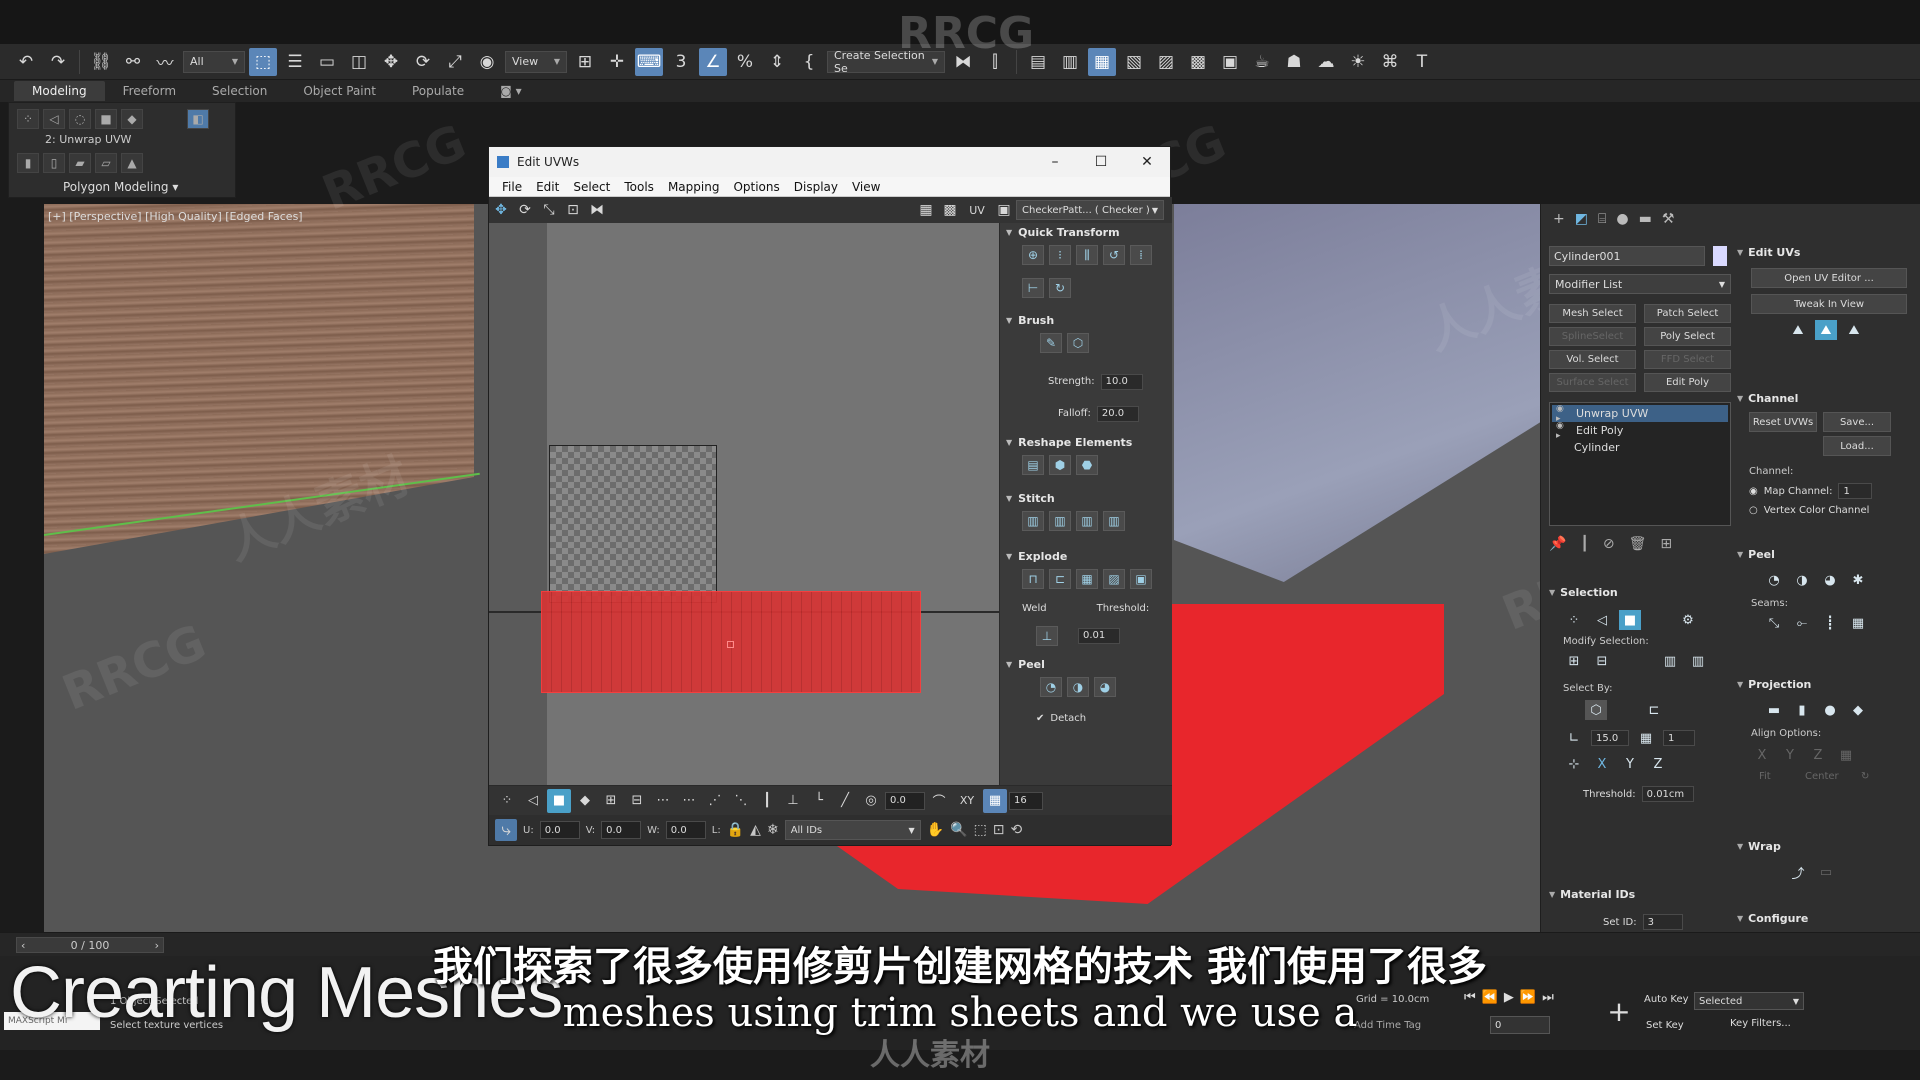 The height and width of the screenshot is (1080, 1920). What do you see at coordinates (1666, 544) in the screenshot?
I see `configure-sets-icon: ⊞` at bounding box center [1666, 544].